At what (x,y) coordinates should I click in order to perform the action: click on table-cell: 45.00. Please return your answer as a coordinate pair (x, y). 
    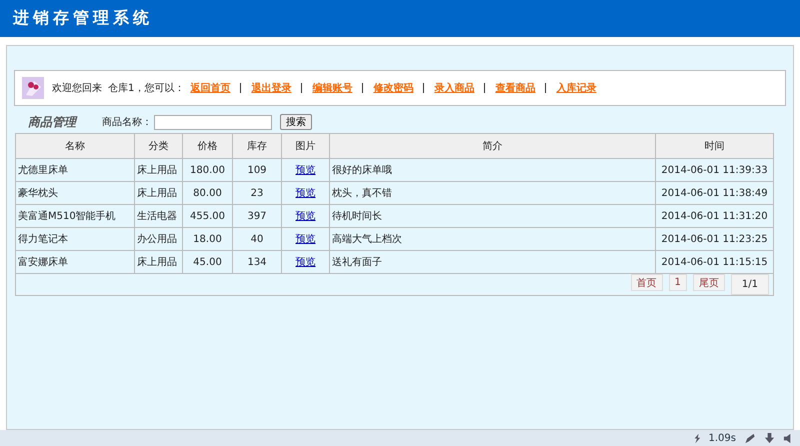
    Looking at the image, I should click on (207, 262).